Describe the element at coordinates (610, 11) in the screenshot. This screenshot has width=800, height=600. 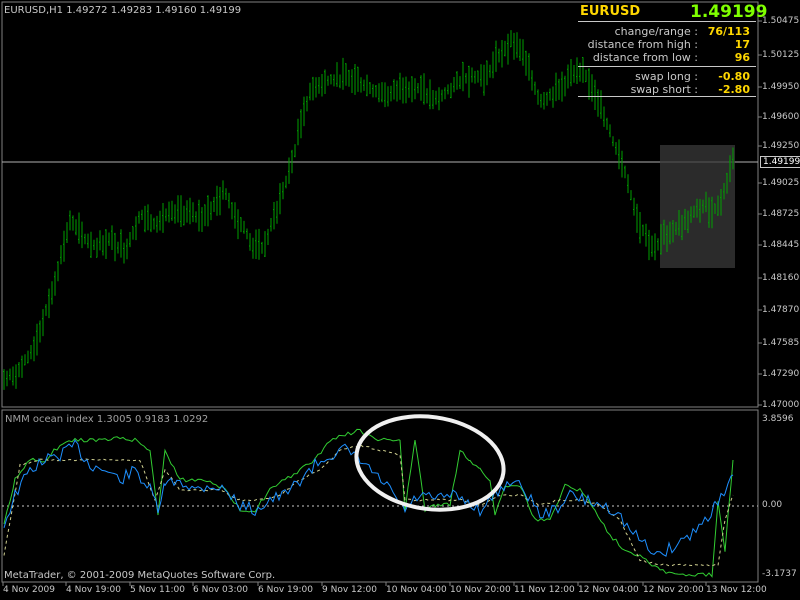
I see `symbol-label: EURUSD` at that location.